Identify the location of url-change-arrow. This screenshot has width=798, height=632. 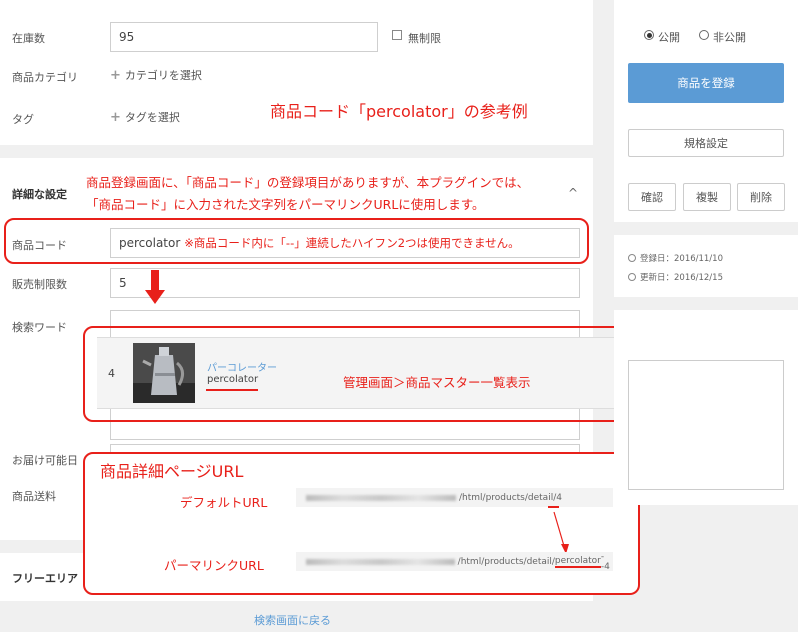
(561, 532).